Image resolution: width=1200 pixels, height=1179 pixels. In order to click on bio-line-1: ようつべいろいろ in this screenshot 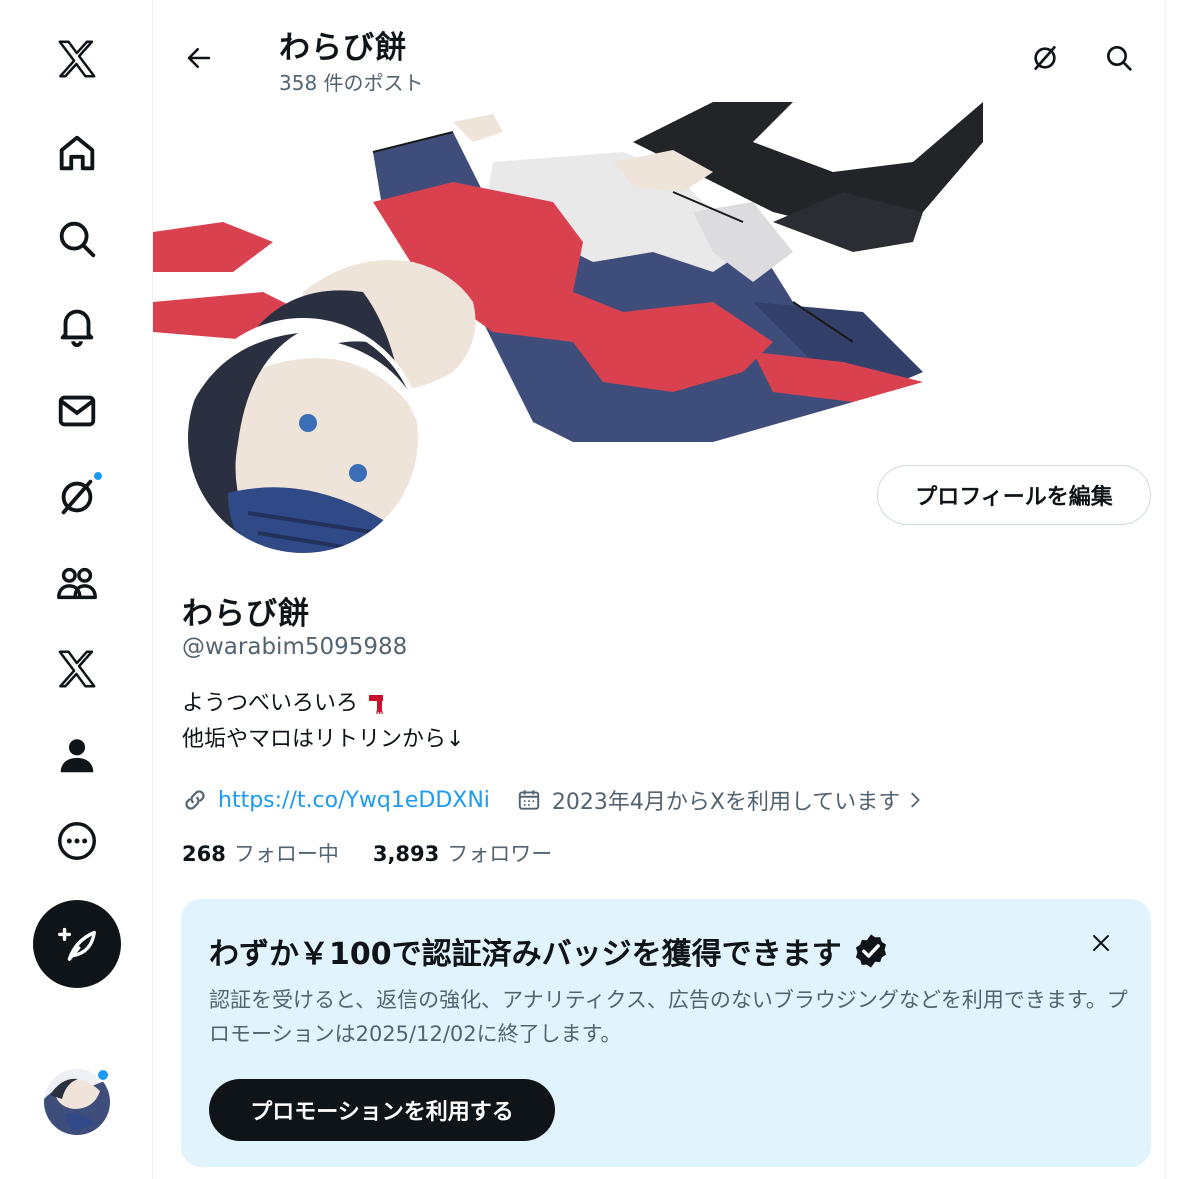, I will do `click(270, 703)`.